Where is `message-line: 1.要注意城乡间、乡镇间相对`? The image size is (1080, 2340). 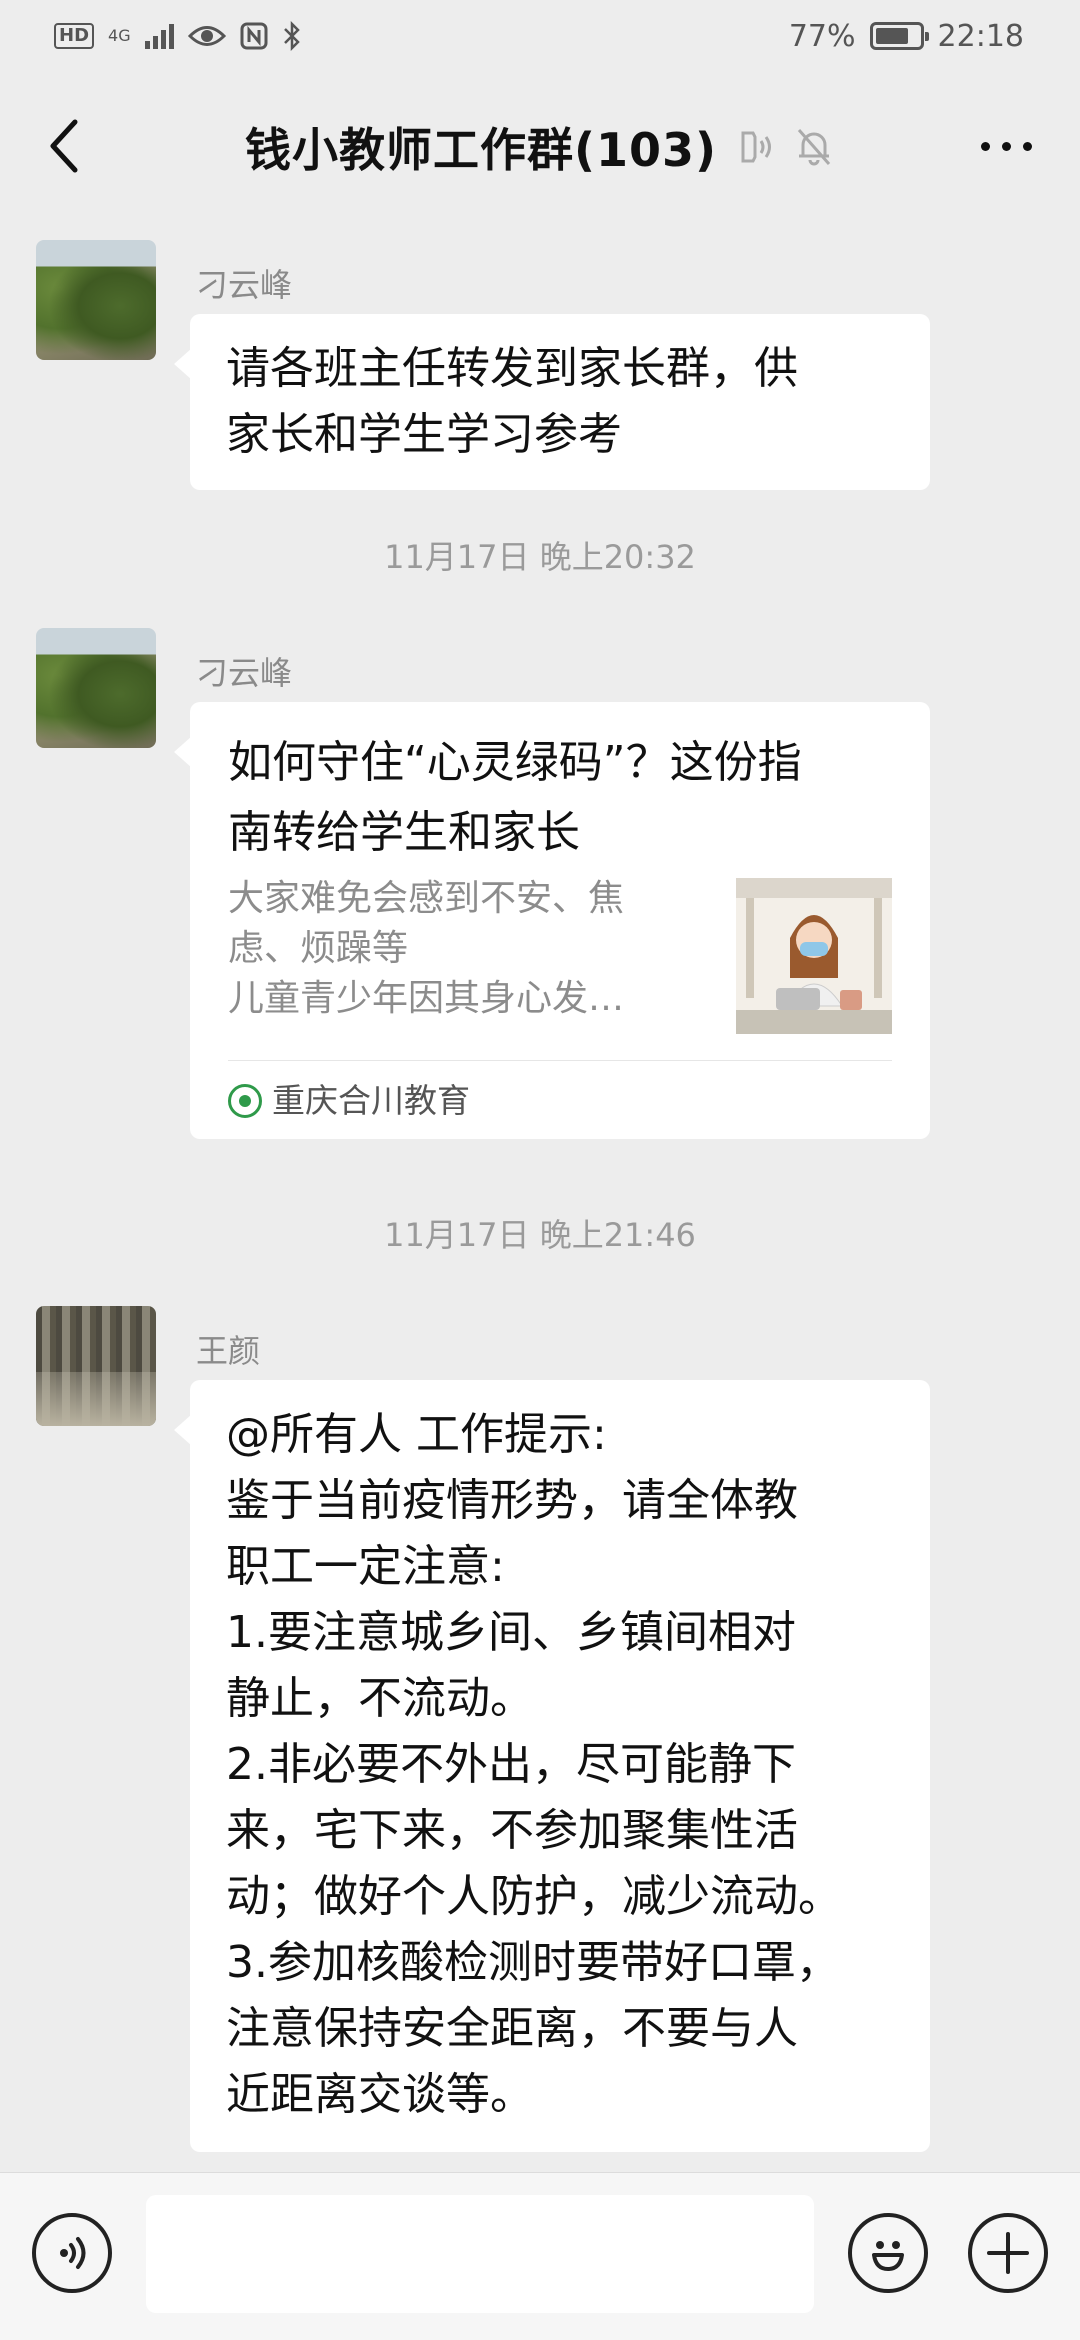 message-line: 1.要注意城乡间、乡镇间相对 is located at coordinates (511, 1632).